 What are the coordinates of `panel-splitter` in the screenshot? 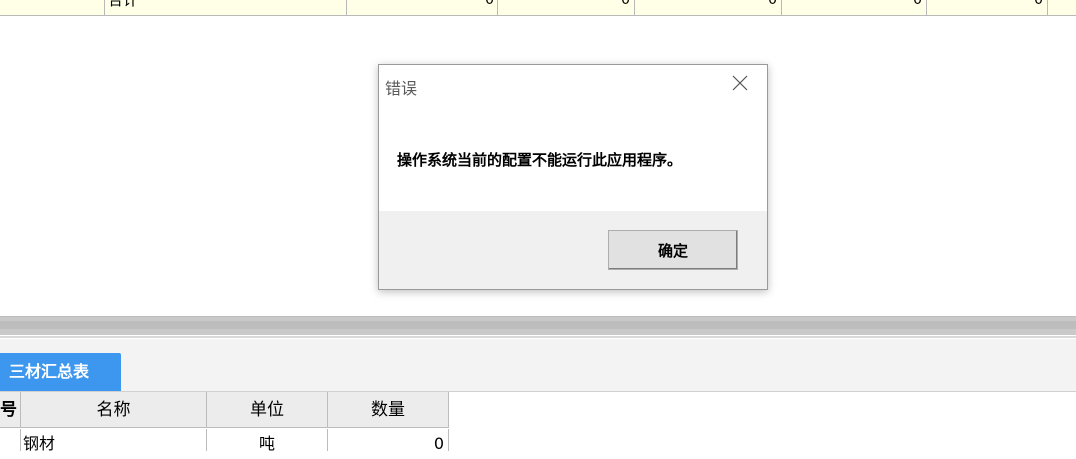 It's located at (538, 325).